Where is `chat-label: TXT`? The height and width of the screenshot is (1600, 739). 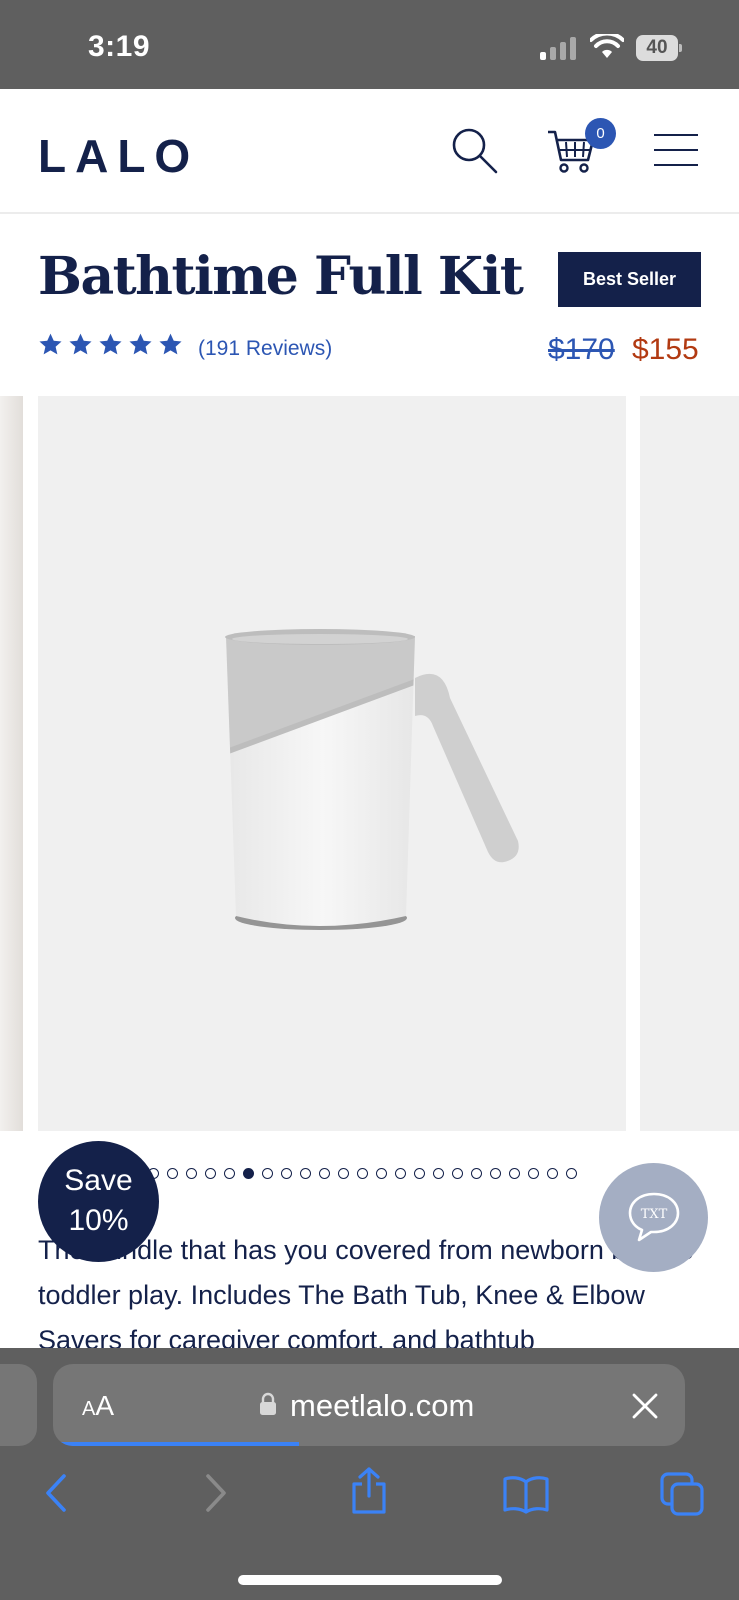
chat-label: TXT is located at coordinates (654, 1214).